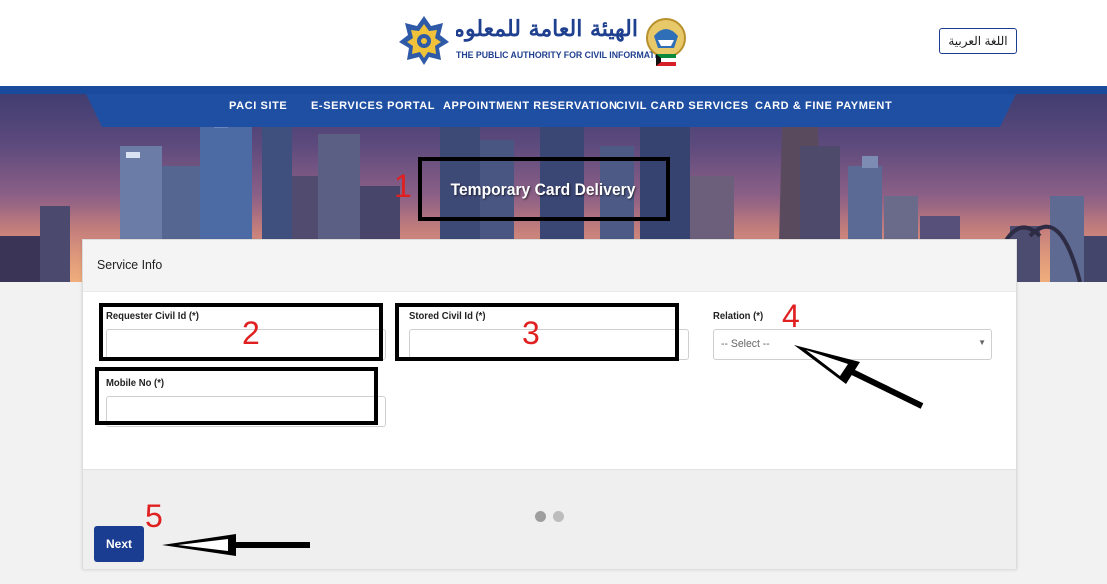 This screenshot has width=1107, height=584. Describe the element at coordinates (547, 29) in the screenshot. I see `logo-arabic-text: الهيئة العامة للمعلومات المدنية` at that location.